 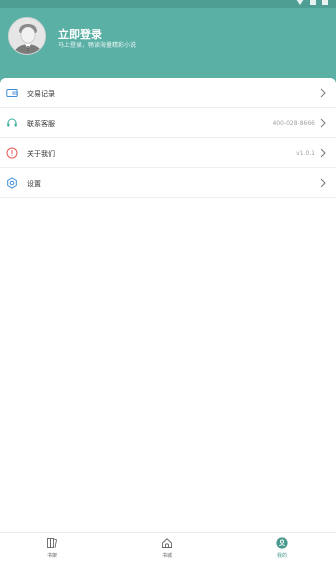 What do you see at coordinates (12, 183) in the screenshot?
I see `gear-icon` at bounding box center [12, 183].